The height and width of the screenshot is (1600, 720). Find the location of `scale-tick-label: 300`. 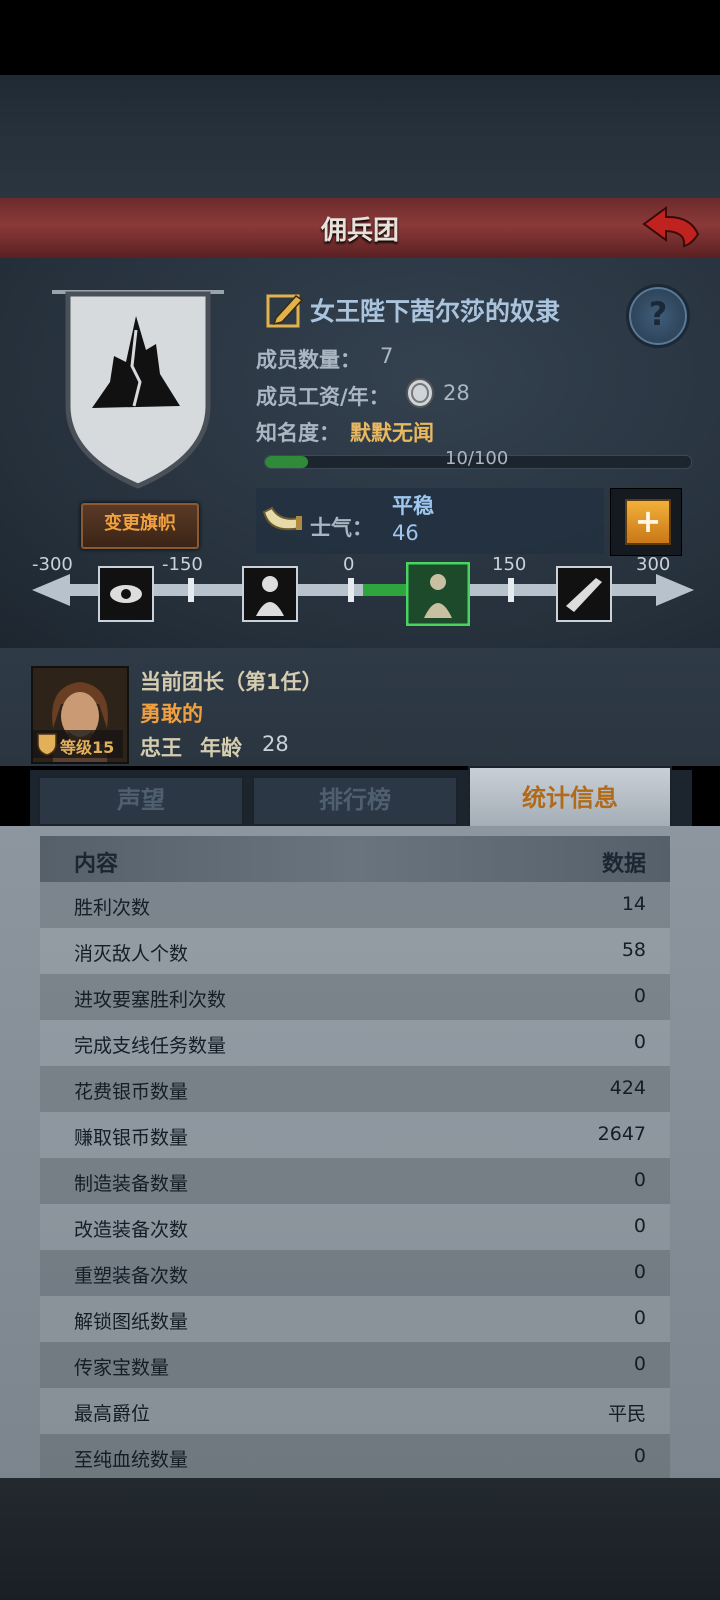

scale-tick-label: 300 is located at coordinates (653, 564).